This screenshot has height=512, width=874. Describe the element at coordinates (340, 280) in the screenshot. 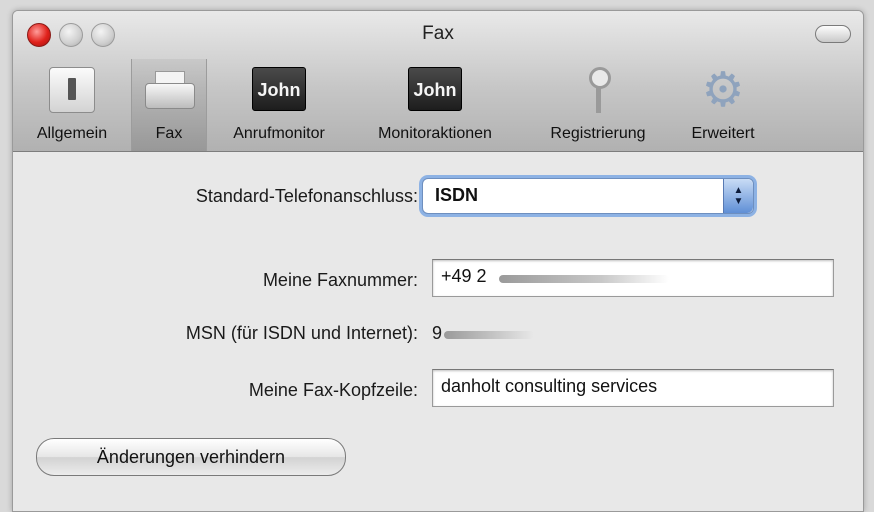

I see `fax-number-label: Meine Faxnummer:` at that location.